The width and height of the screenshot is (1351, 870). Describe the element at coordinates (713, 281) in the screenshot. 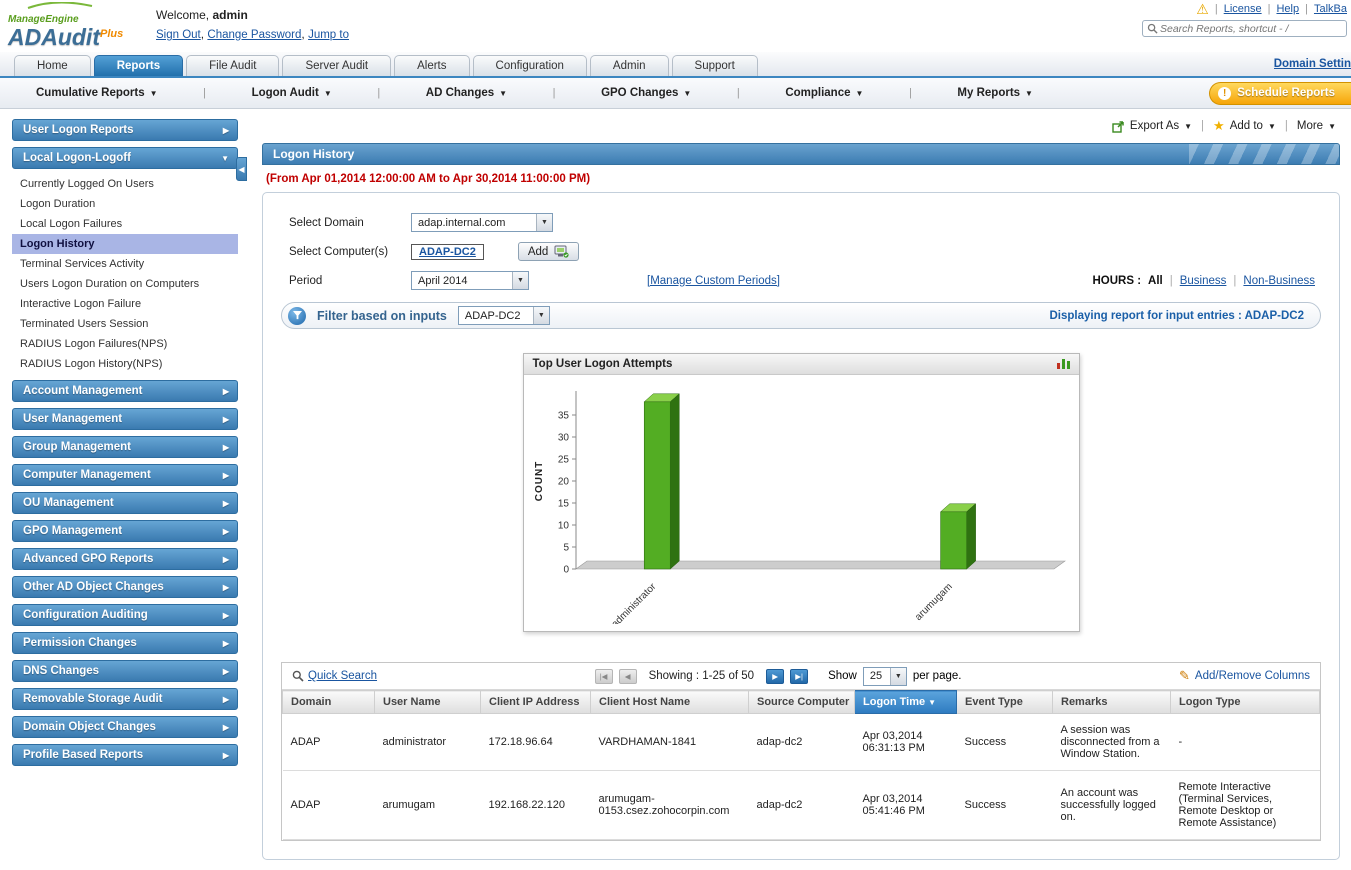

I see `manage-custom-periods-link: [Manage Custom Periods]` at that location.